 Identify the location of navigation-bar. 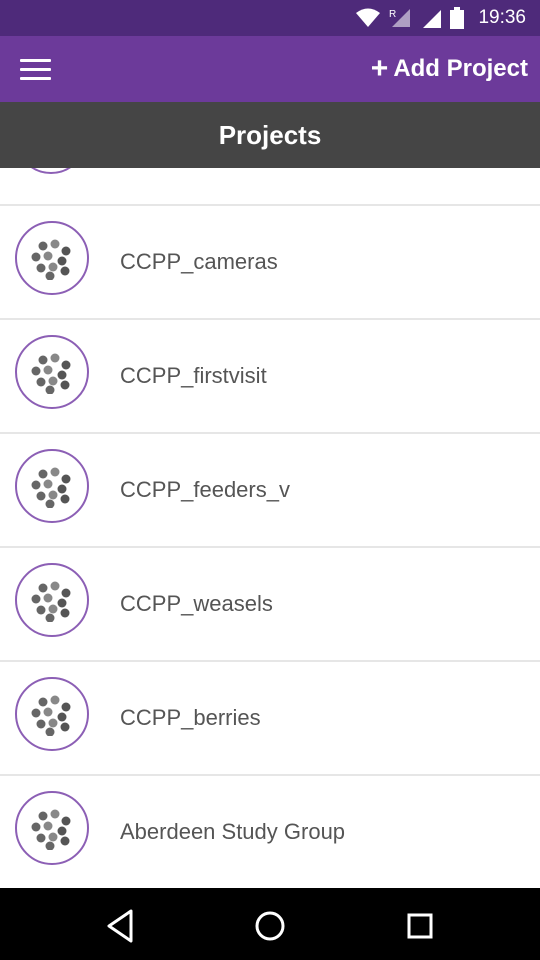
(270, 924).